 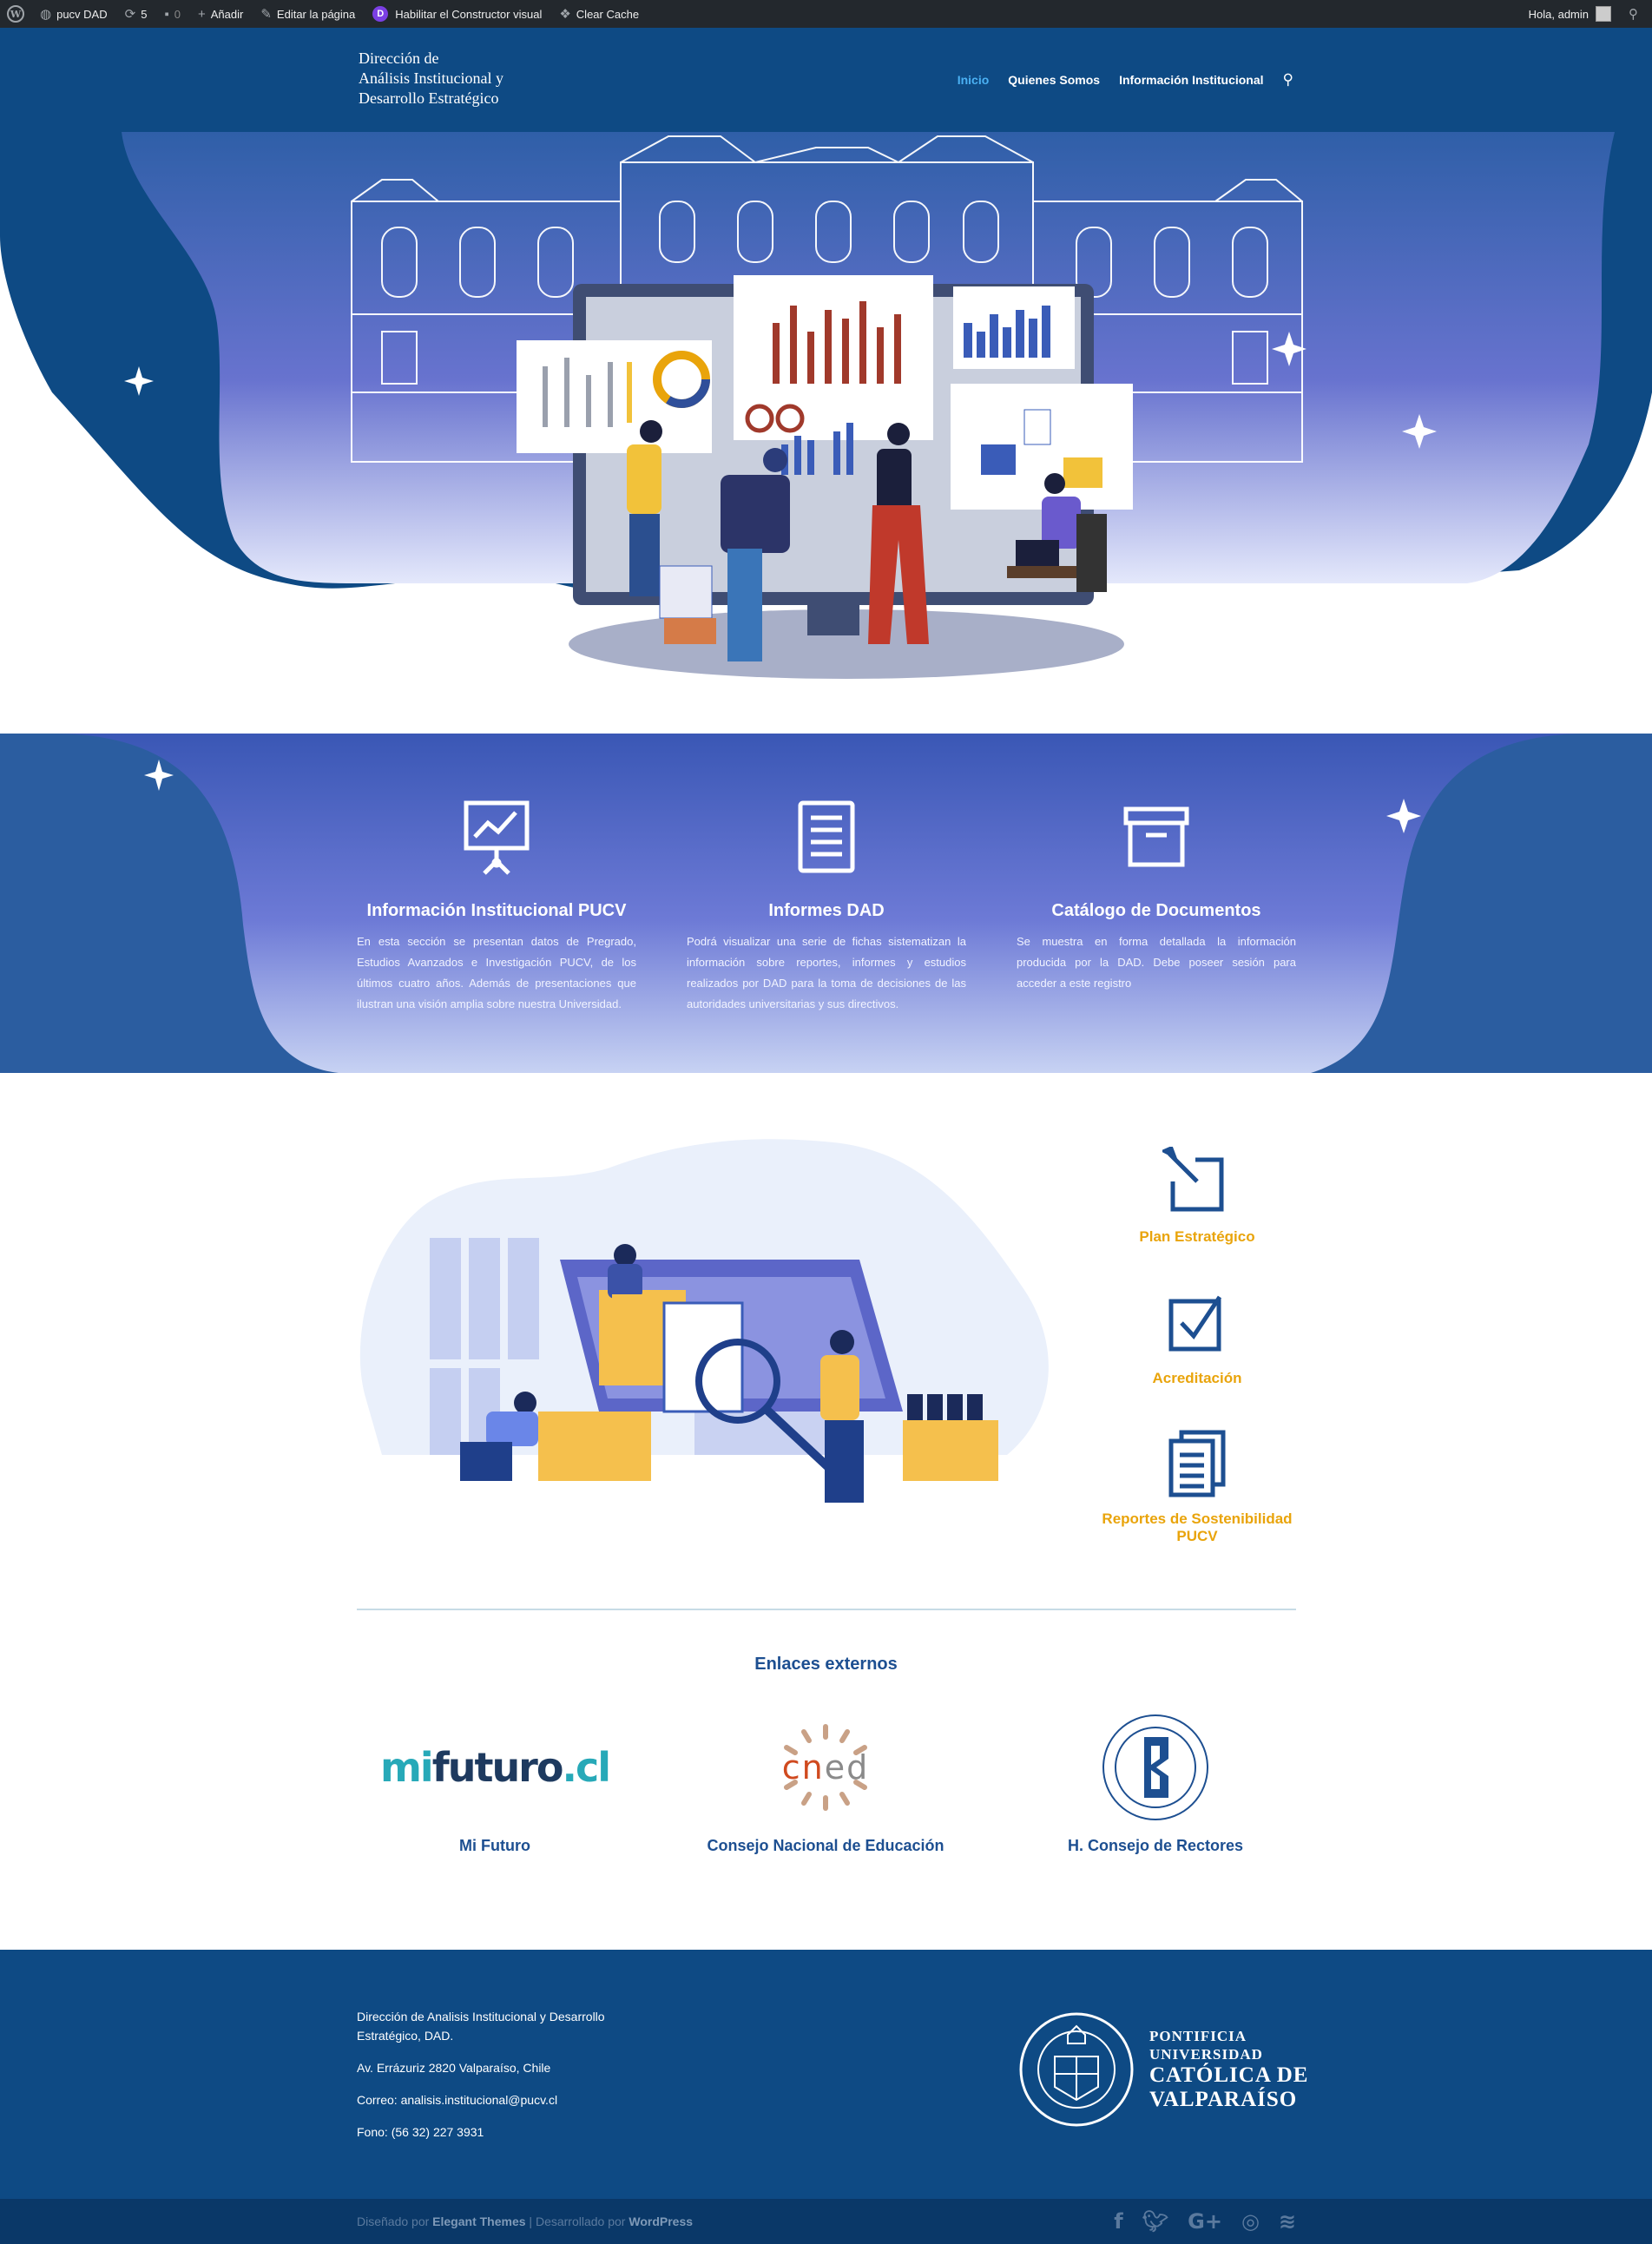 What do you see at coordinates (1054, 80) in the screenshot?
I see `nav-quienes-somos: Quienes Somos` at bounding box center [1054, 80].